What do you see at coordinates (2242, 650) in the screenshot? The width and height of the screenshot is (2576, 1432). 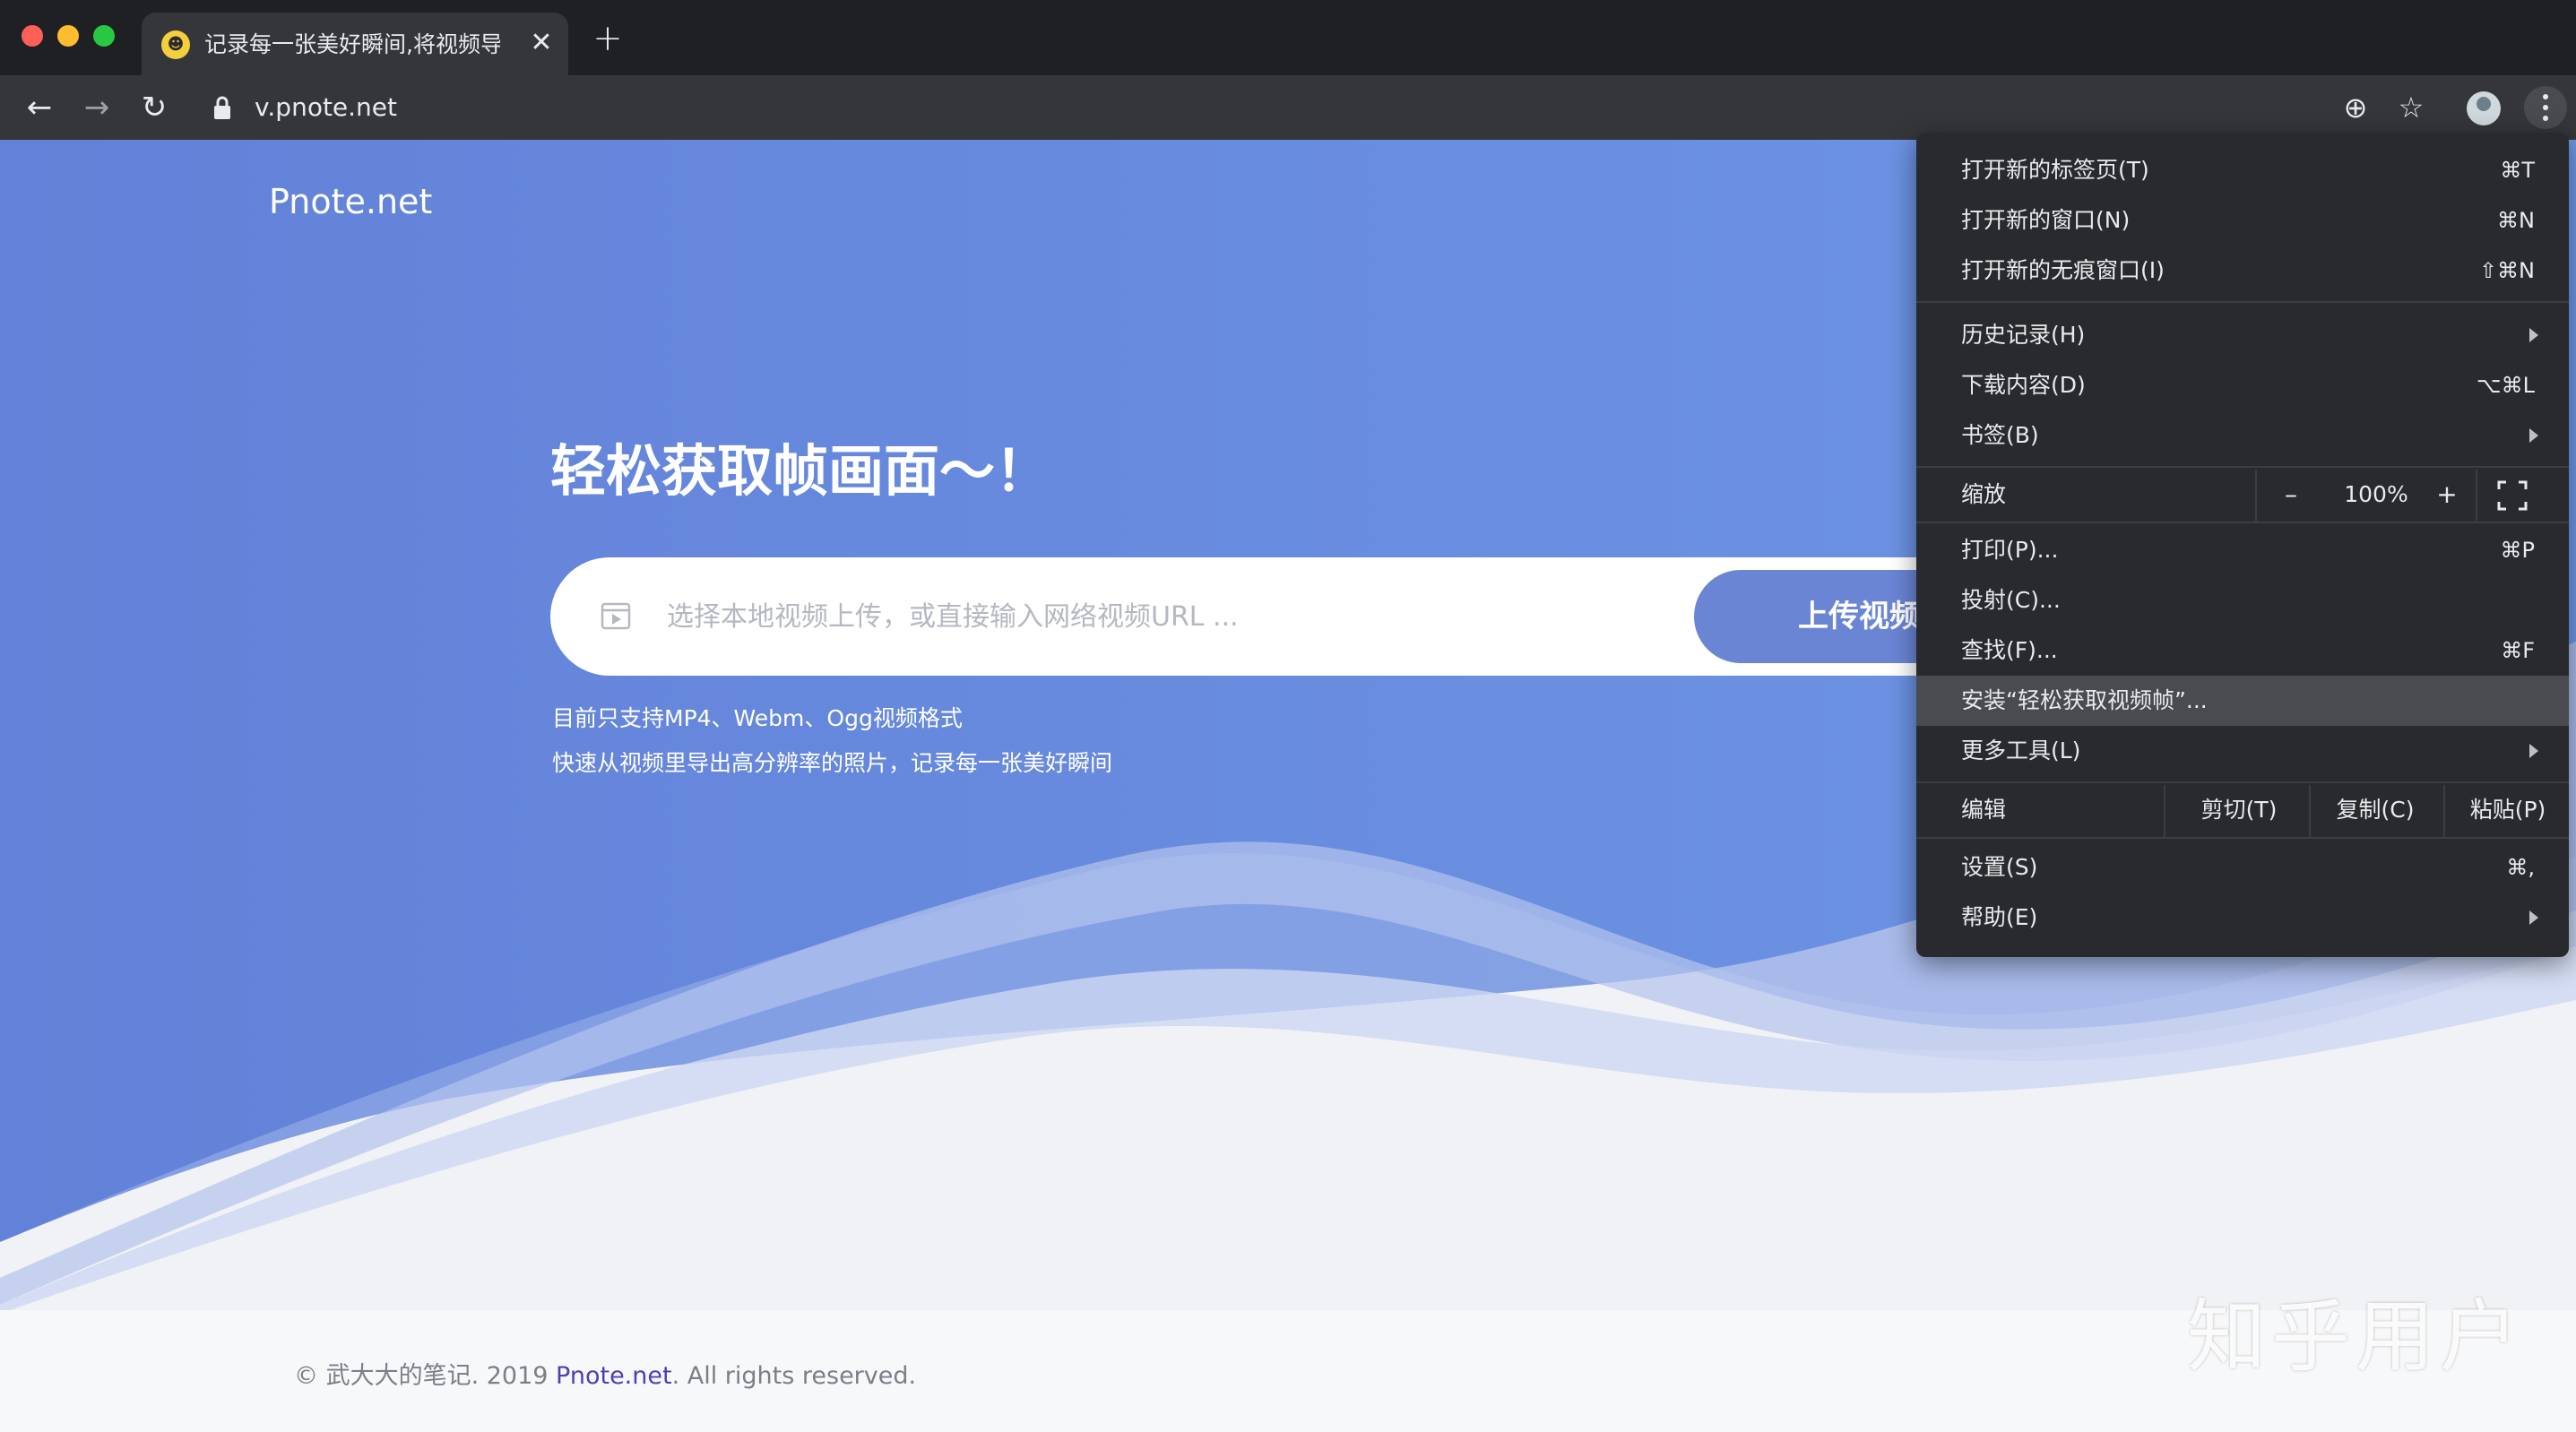 I see `menu-item-find: 查找(F)... ⌘F` at bounding box center [2242, 650].